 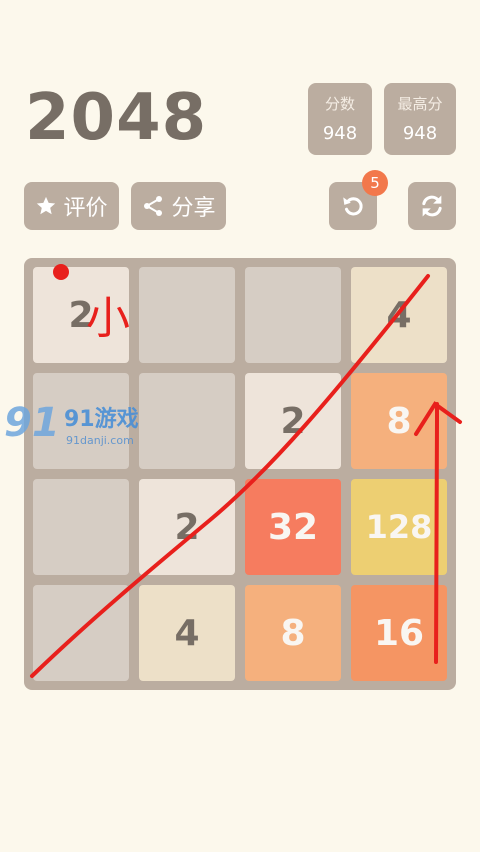 I want to click on watermark-brand: 91游戏, so click(x=101, y=419).